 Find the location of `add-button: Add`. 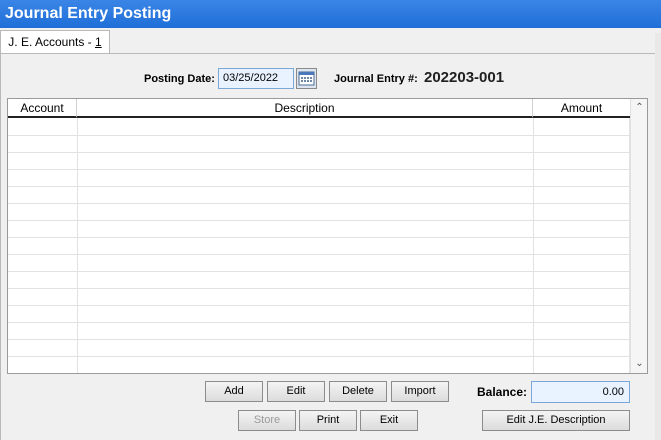

add-button: Add is located at coordinates (234, 391).